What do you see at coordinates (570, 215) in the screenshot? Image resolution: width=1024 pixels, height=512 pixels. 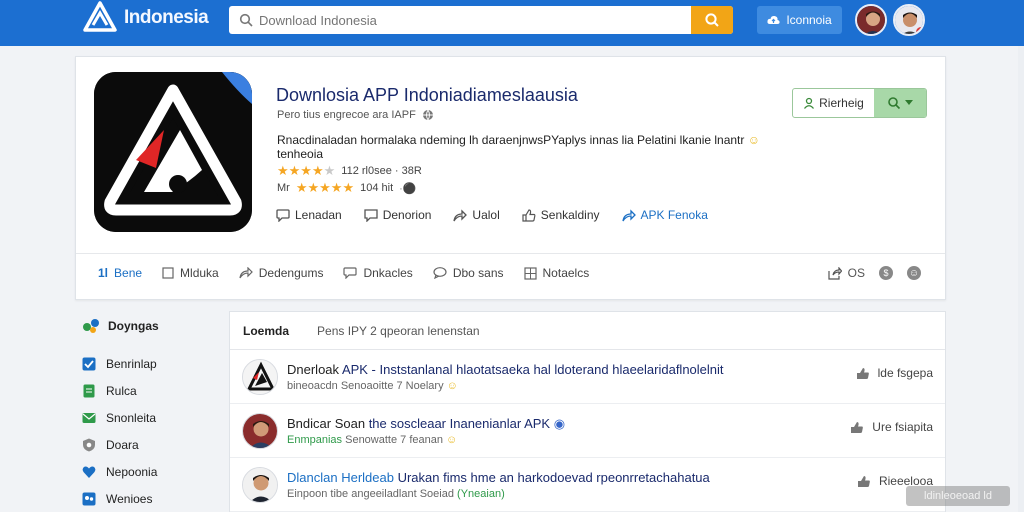 I see `action-label: Senkaldiny` at bounding box center [570, 215].